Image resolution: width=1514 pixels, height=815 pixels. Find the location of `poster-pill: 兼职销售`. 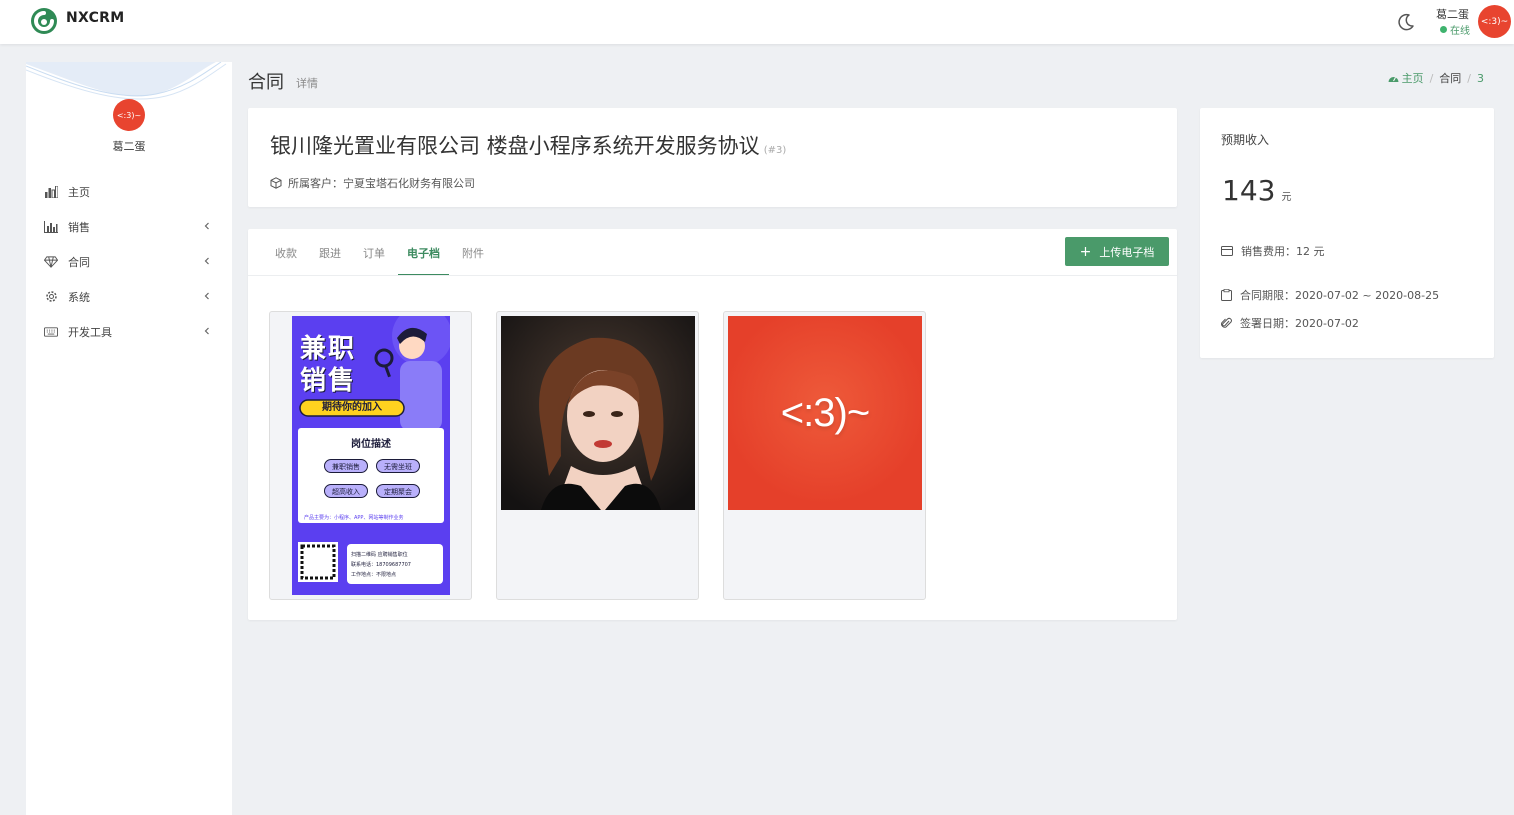

poster-pill: 兼职销售 is located at coordinates (346, 466).